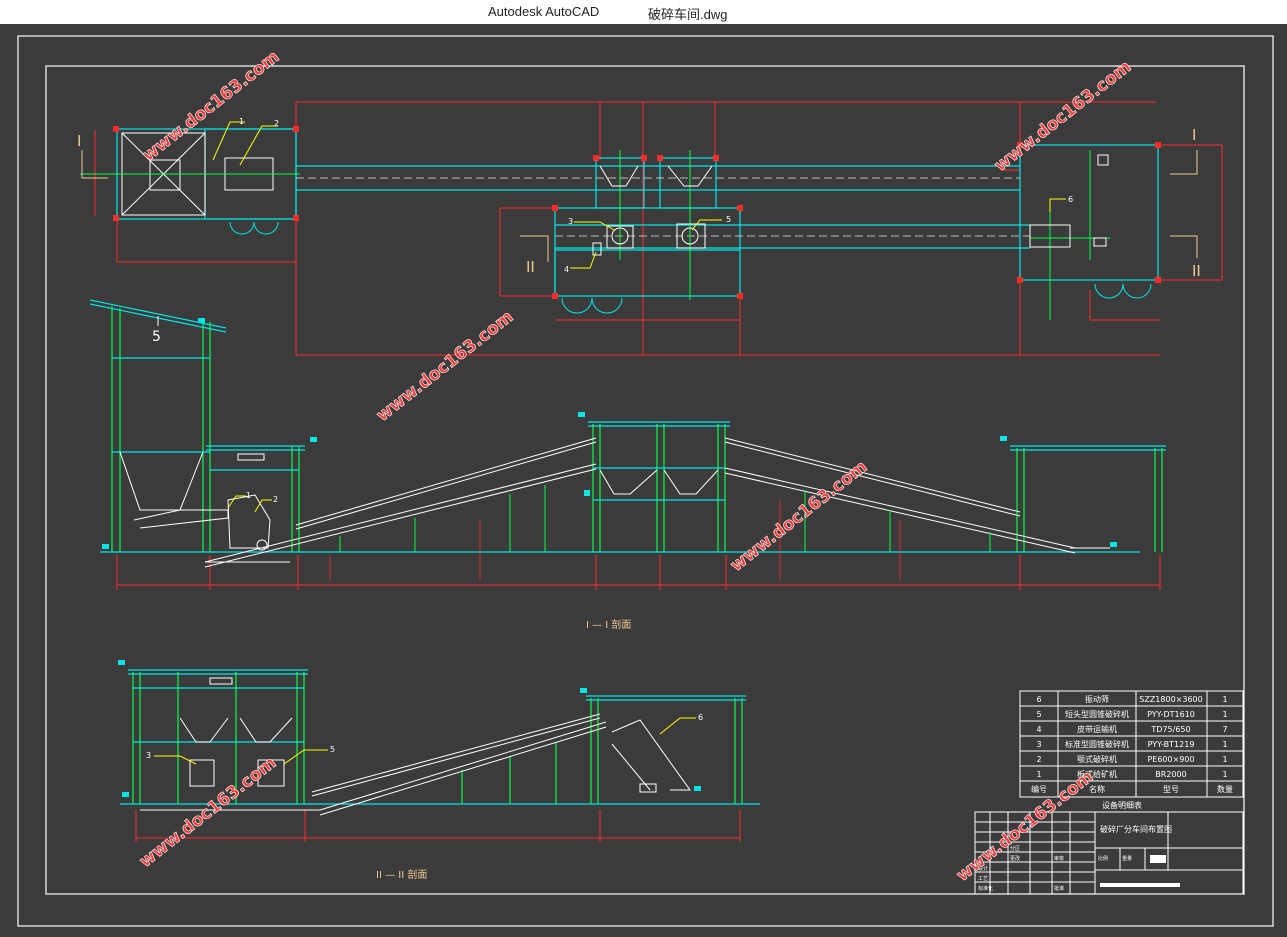  What do you see at coordinates (276, 123) in the screenshot?
I see `plan-callout-2: 2` at bounding box center [276, 123].